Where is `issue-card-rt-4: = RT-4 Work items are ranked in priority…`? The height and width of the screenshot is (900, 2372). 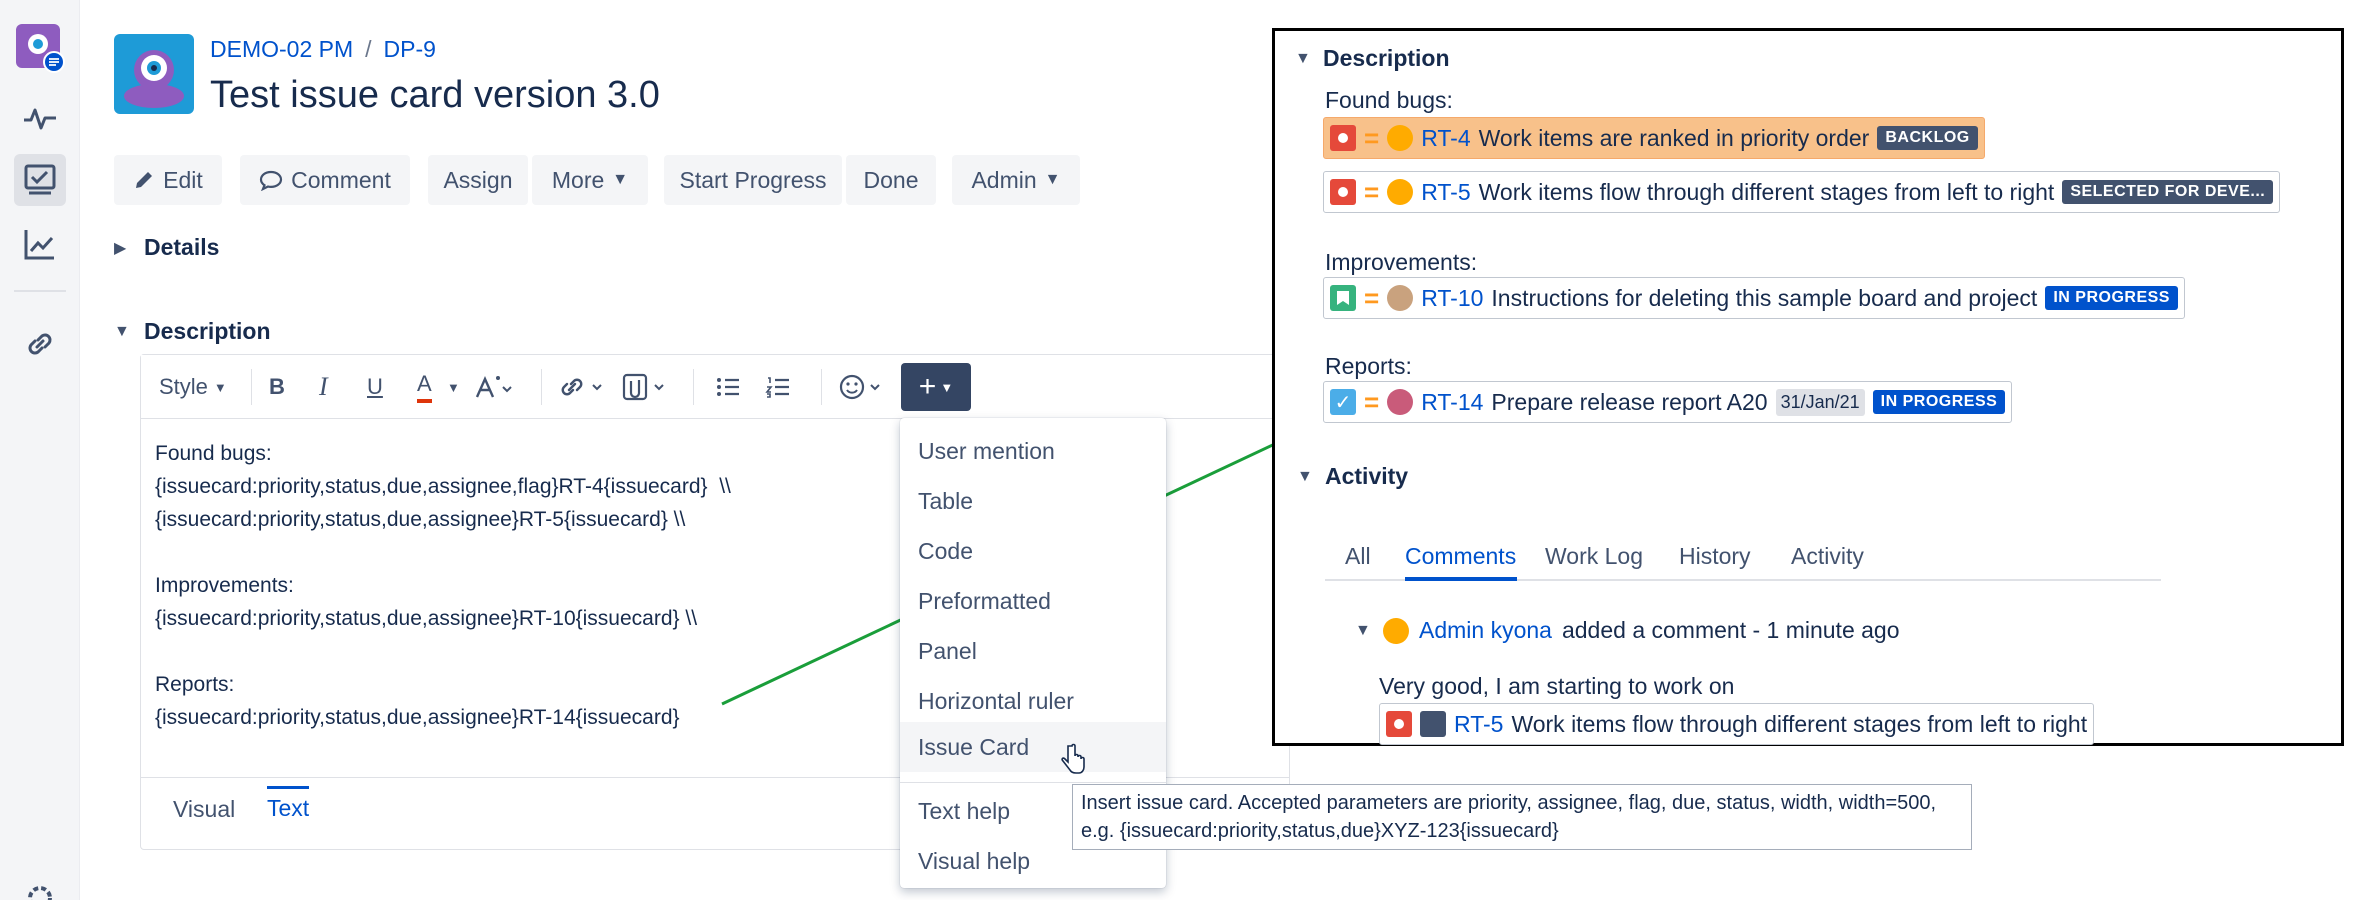
issue-card-rt-4: = RT-4 Work items are ranked in priority… is located at coordinates (1654, 138).